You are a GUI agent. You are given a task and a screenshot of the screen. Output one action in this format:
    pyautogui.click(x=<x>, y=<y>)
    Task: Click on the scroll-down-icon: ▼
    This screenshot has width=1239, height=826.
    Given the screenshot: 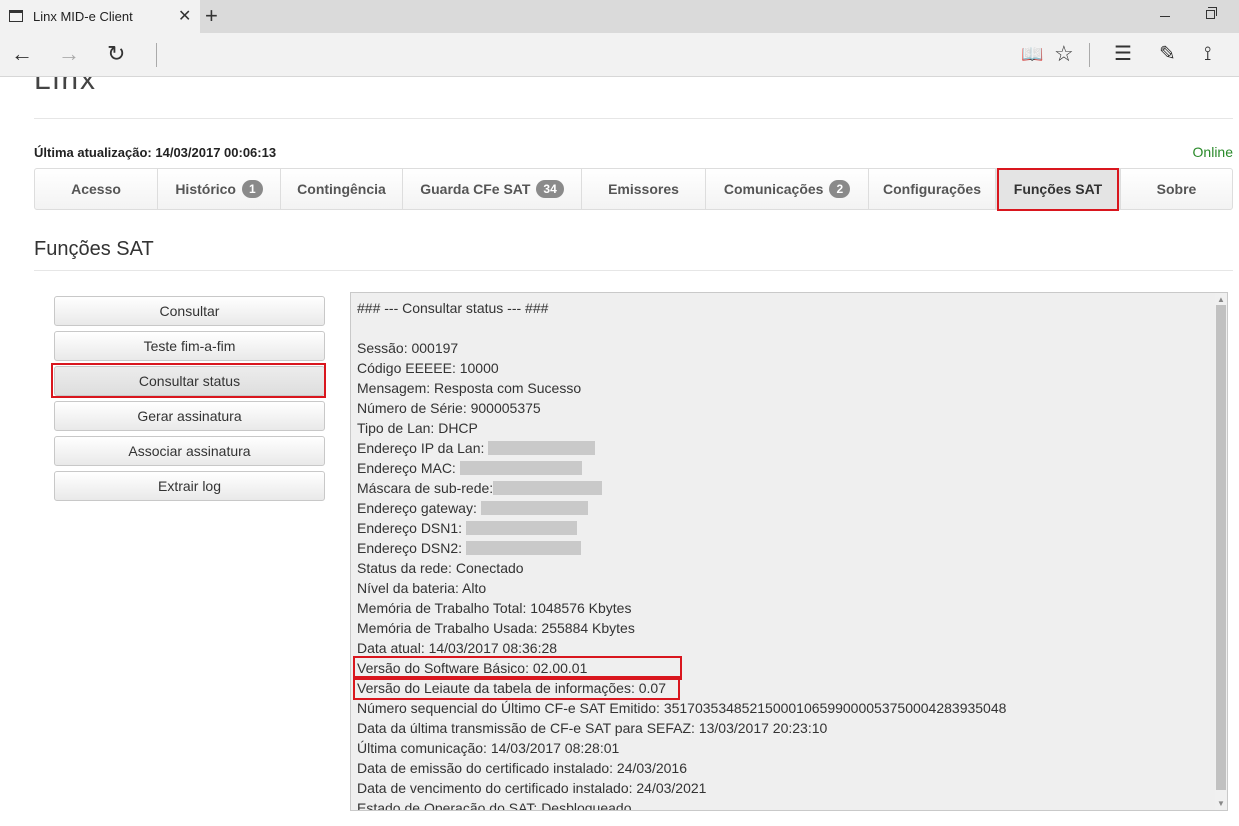 What is the action you would take?
    pyautogui.click(x=1221, y=803)
    